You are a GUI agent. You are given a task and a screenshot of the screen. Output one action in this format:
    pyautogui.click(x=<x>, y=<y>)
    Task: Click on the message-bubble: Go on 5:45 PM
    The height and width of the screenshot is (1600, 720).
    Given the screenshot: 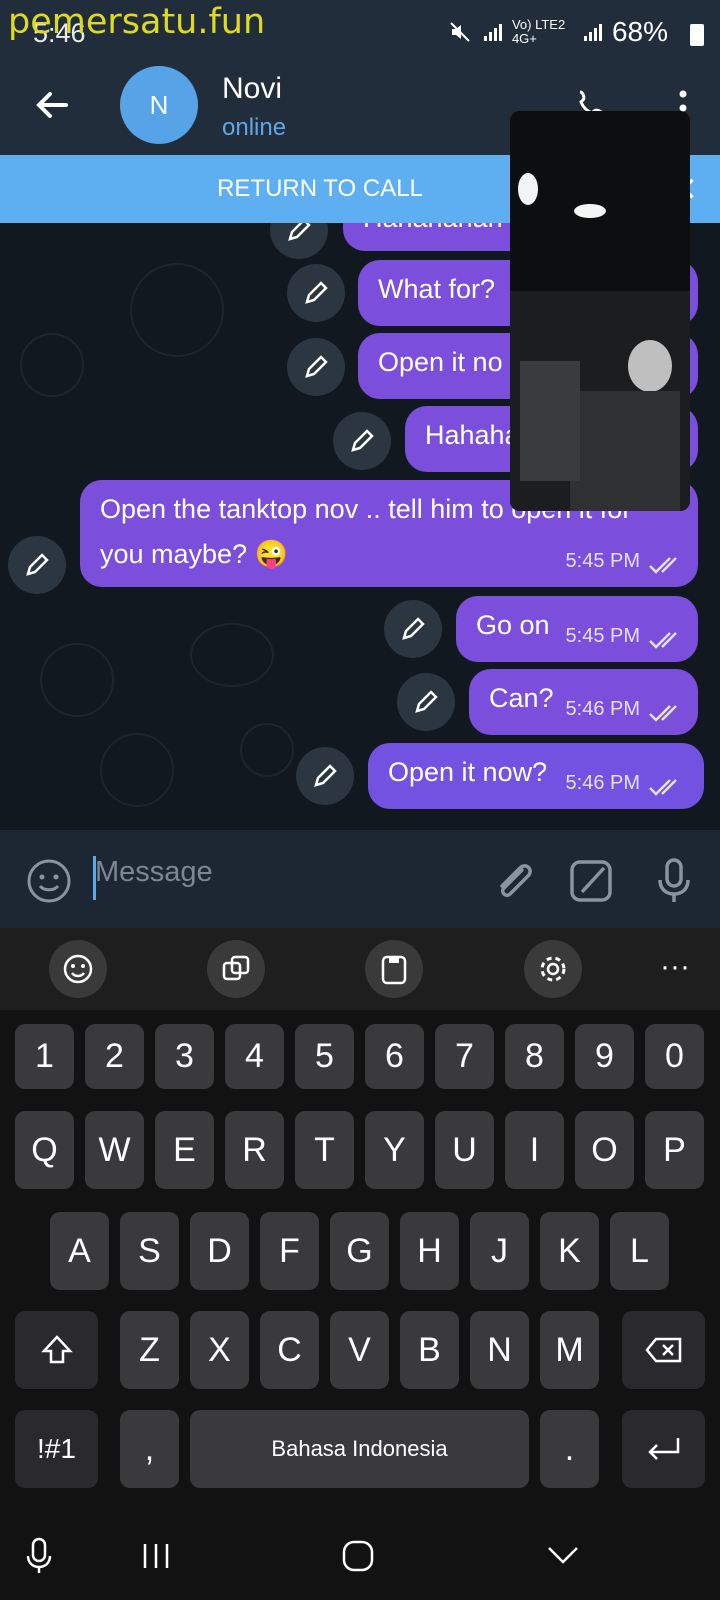 What is the action you would take?
    pyautogui.click(x=577, y=629)
    